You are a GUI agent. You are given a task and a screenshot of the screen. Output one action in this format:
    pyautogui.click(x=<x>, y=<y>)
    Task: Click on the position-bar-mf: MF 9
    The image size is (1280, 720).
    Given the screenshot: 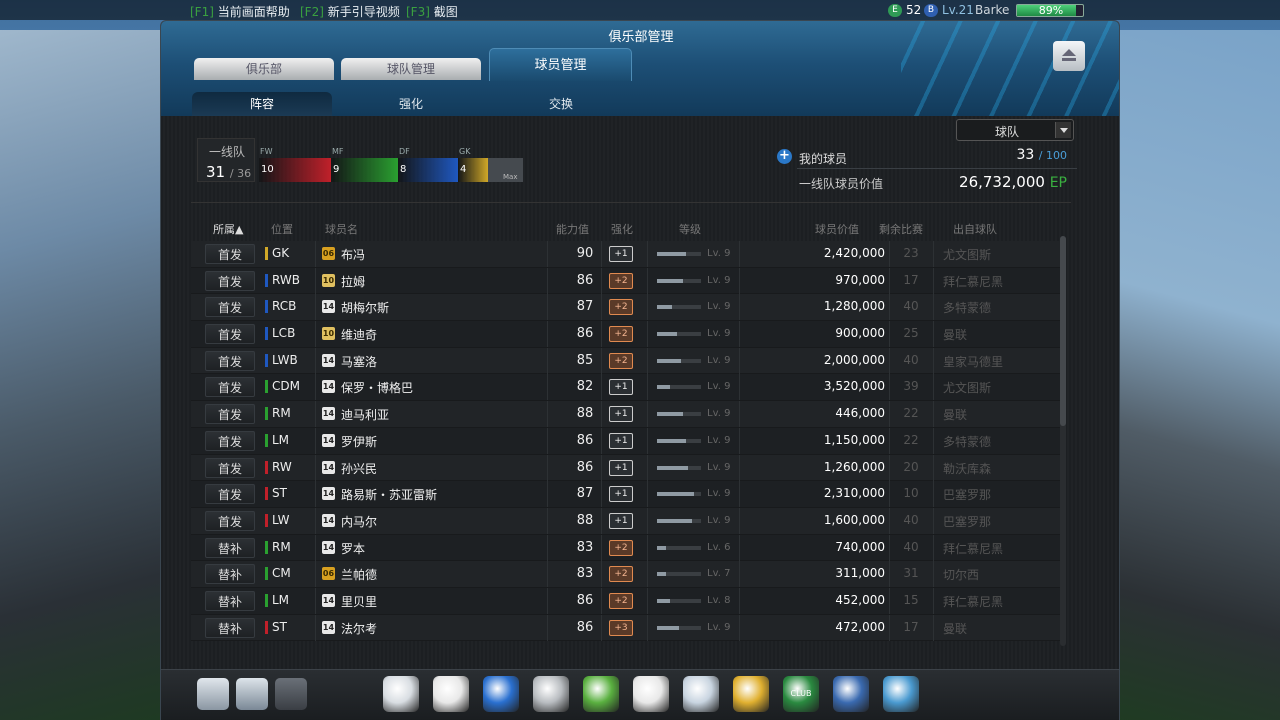 What is the action you would take?
    pyautogui.click(x=364, y=164)
    